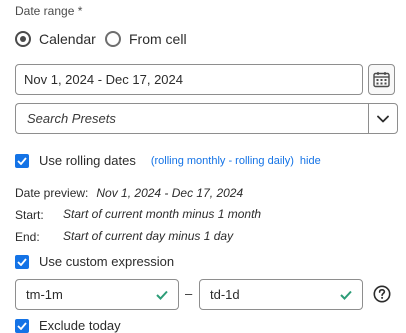  What do you see at coordinates (87, 160) in the screenshot?
I see `rolling-dates-label: Use rolling dates` at bounding box center [87, 160].